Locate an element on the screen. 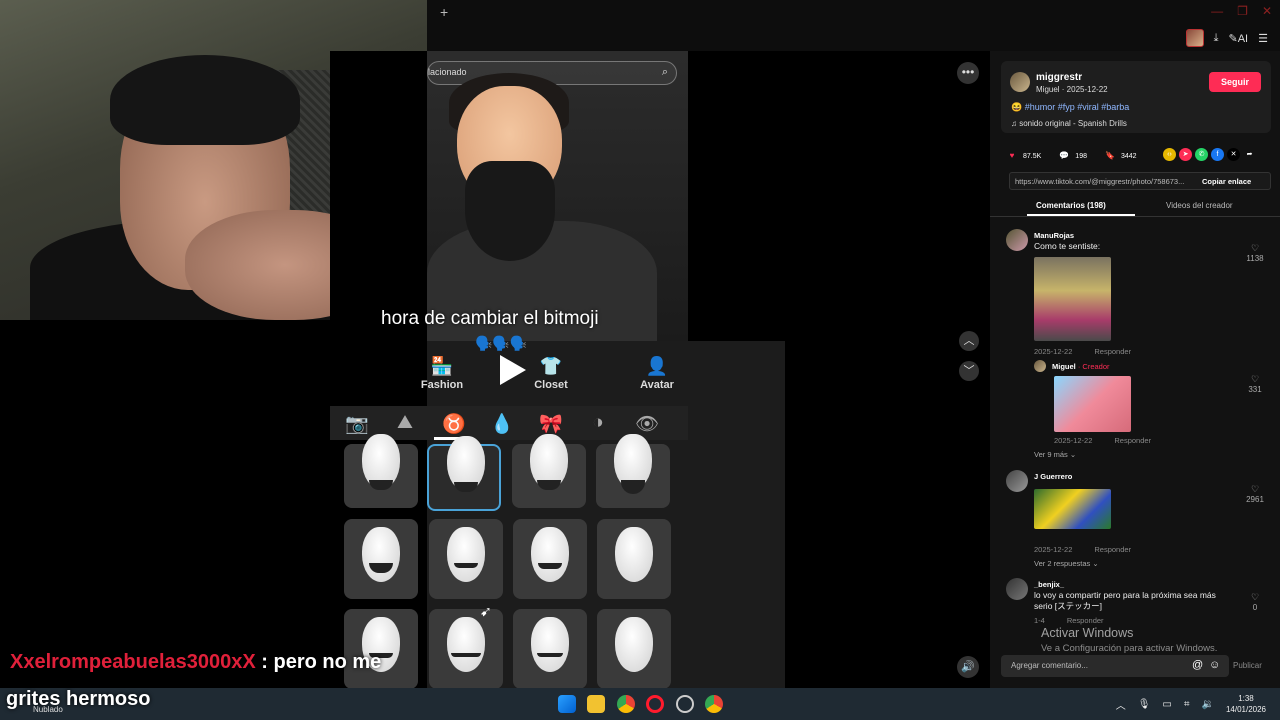 Image resolution: width=1280 pixels, height=720 pixels. next-video-icon: ﹀ is located at coordinates (969, 371).